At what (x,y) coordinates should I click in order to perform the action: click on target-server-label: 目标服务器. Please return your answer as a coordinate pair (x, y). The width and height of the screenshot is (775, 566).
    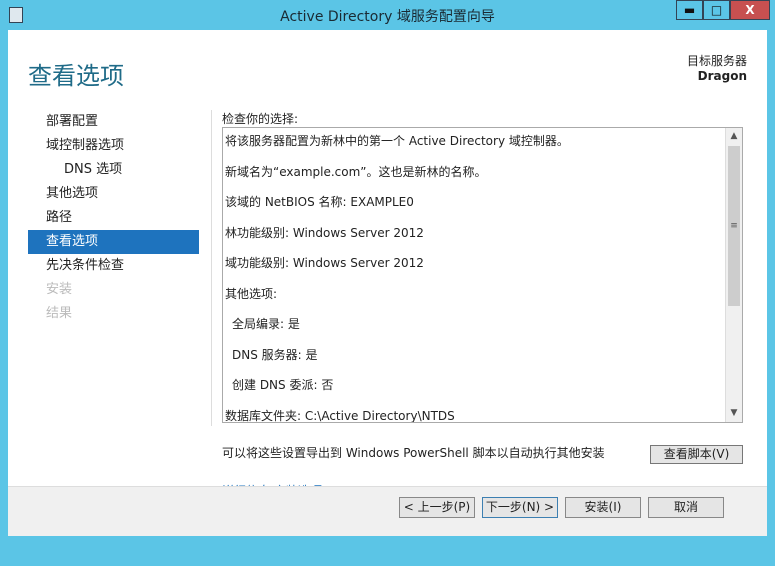
    Looking at the image, I should click on (716, 61).